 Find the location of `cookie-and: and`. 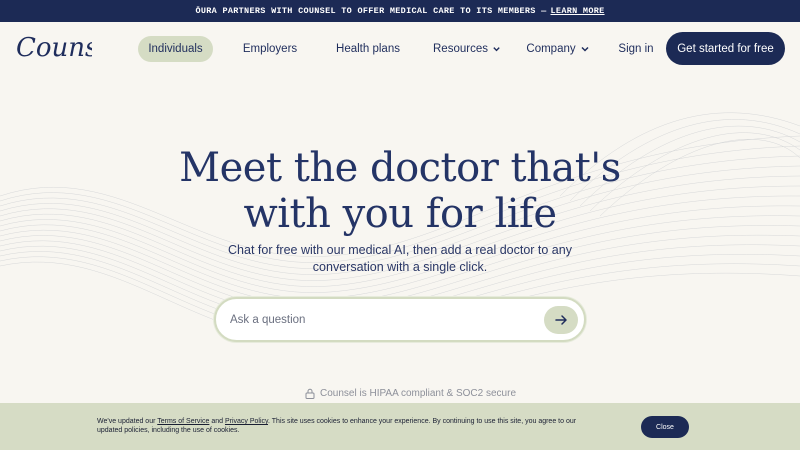

cookie-and: and is located at coordinates (217, 421).